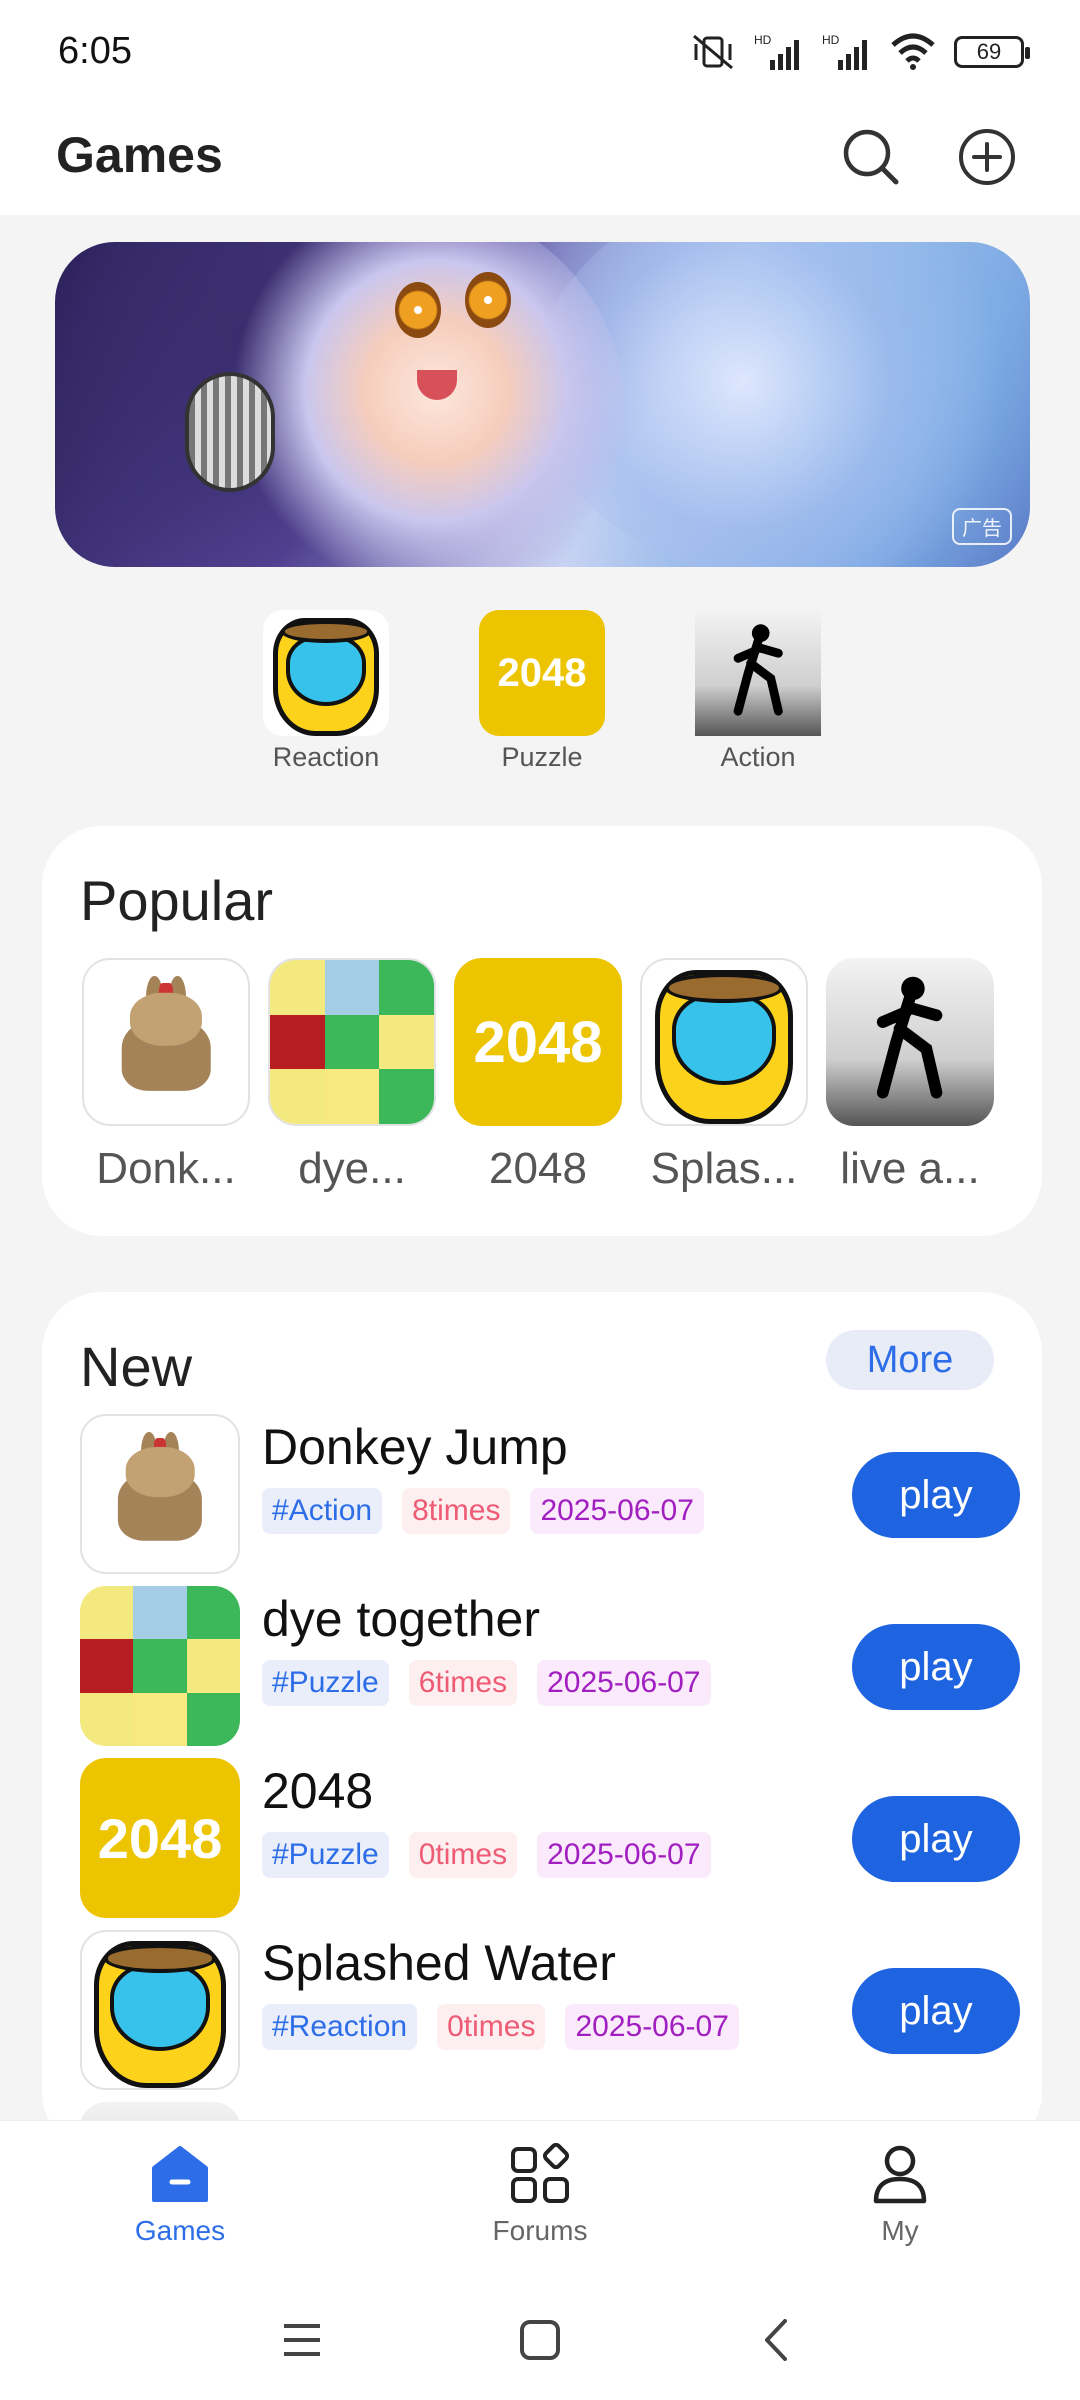 This screenshot has width=1080, height=2400. I want to click on home-square-icon, so click(540, 2340).